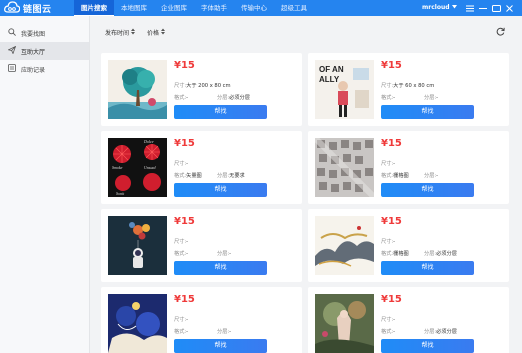 This screenshot has height=353, width=522. What do you see at coordinates (148, 141) in the screenshot?
I see `svg-text: Dolce` at bounding box center [148, 141].